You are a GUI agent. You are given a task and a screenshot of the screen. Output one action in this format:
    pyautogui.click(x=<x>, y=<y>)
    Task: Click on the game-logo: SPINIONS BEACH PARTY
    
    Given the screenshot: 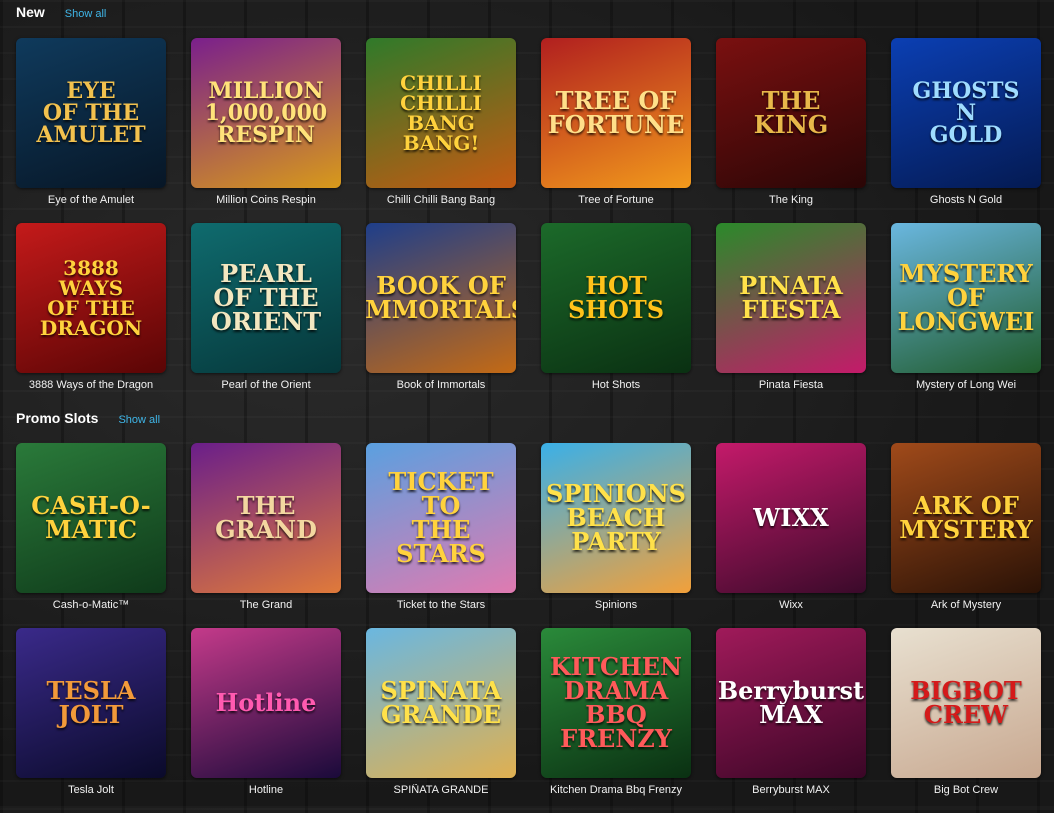 What is the action you would take?
    pyautogui.click(x=616, y=517)
    